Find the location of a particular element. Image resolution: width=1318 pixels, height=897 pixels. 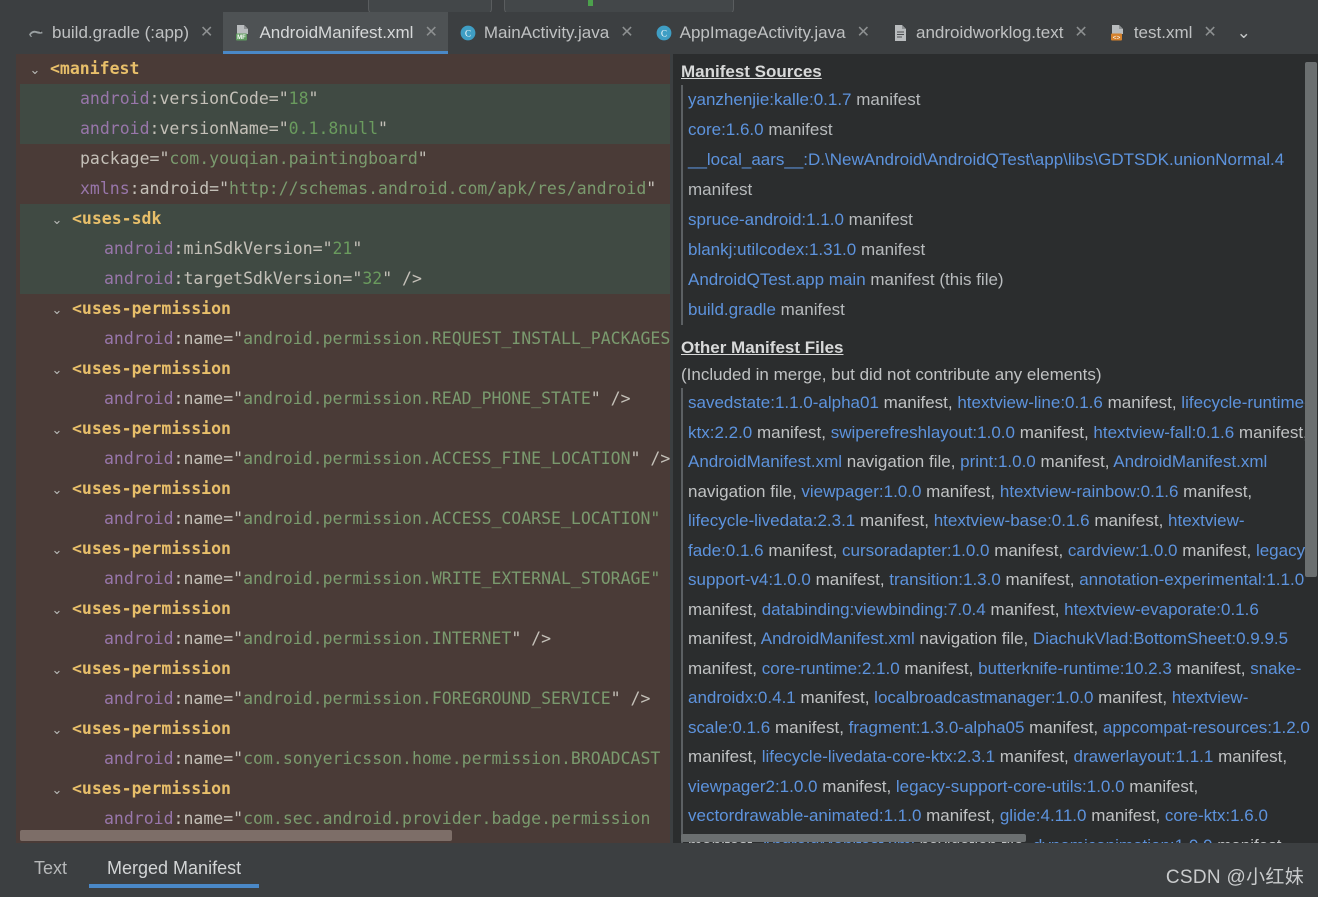

tab-overflow-chevron-icon: ⌄ is located at coordinates (1244, 33).